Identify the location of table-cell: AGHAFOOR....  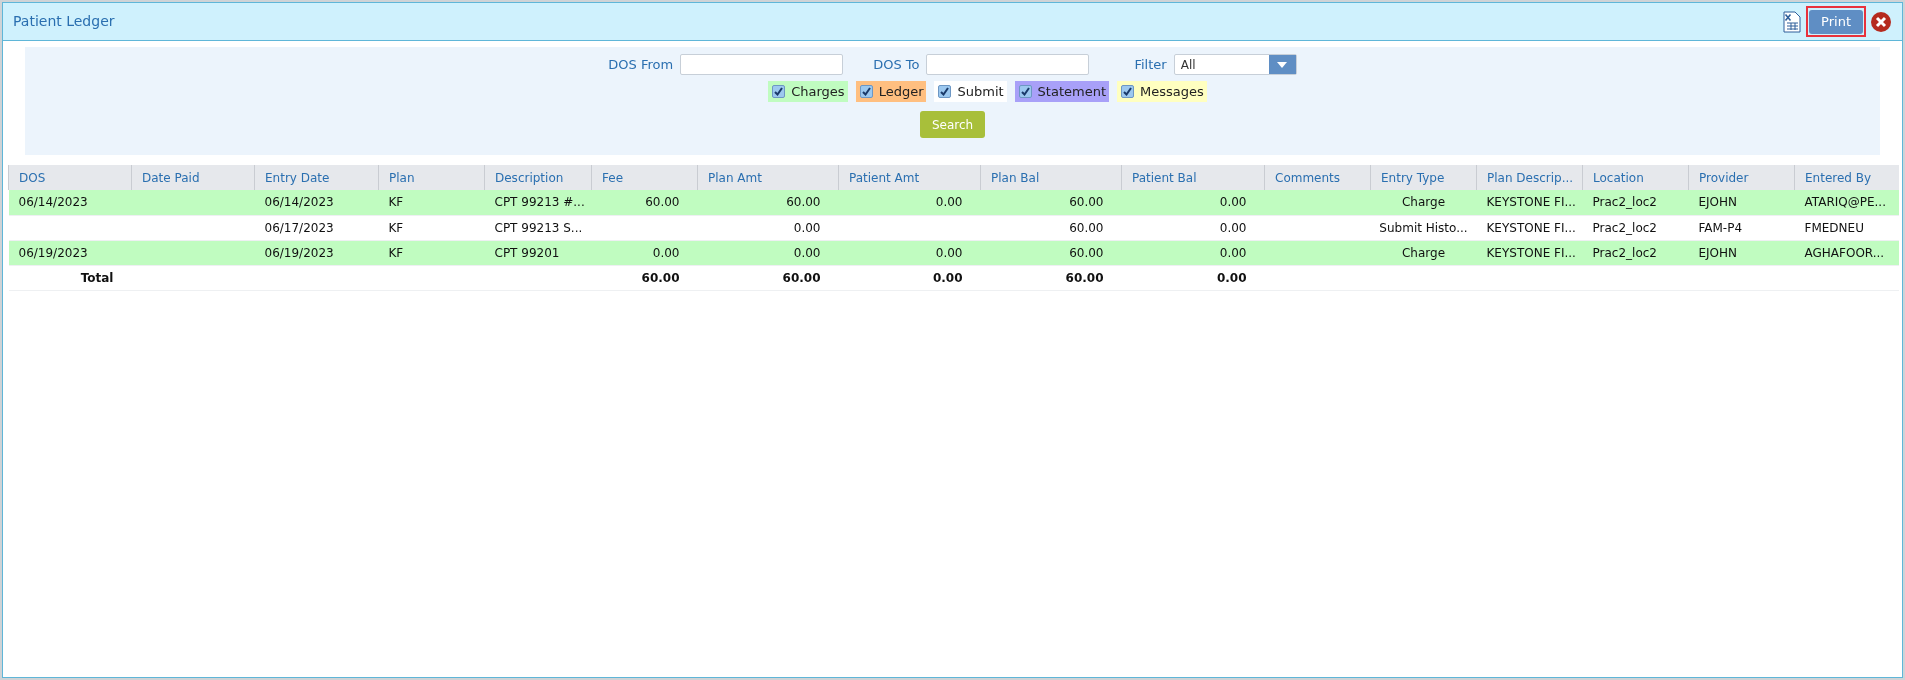
(1846, 252).